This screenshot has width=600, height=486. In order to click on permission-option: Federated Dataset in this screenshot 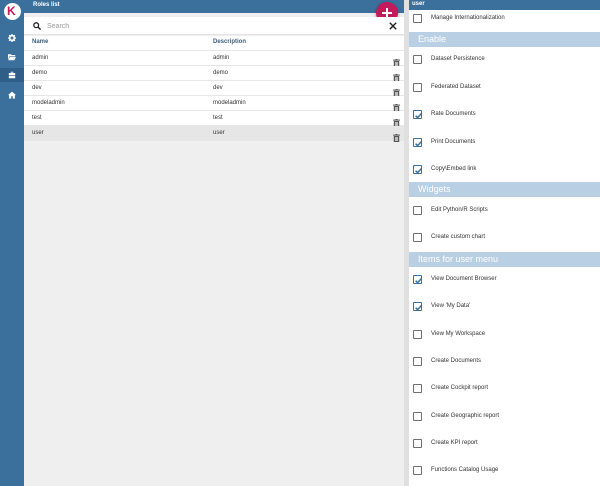, I will do `click(504, 88)`.